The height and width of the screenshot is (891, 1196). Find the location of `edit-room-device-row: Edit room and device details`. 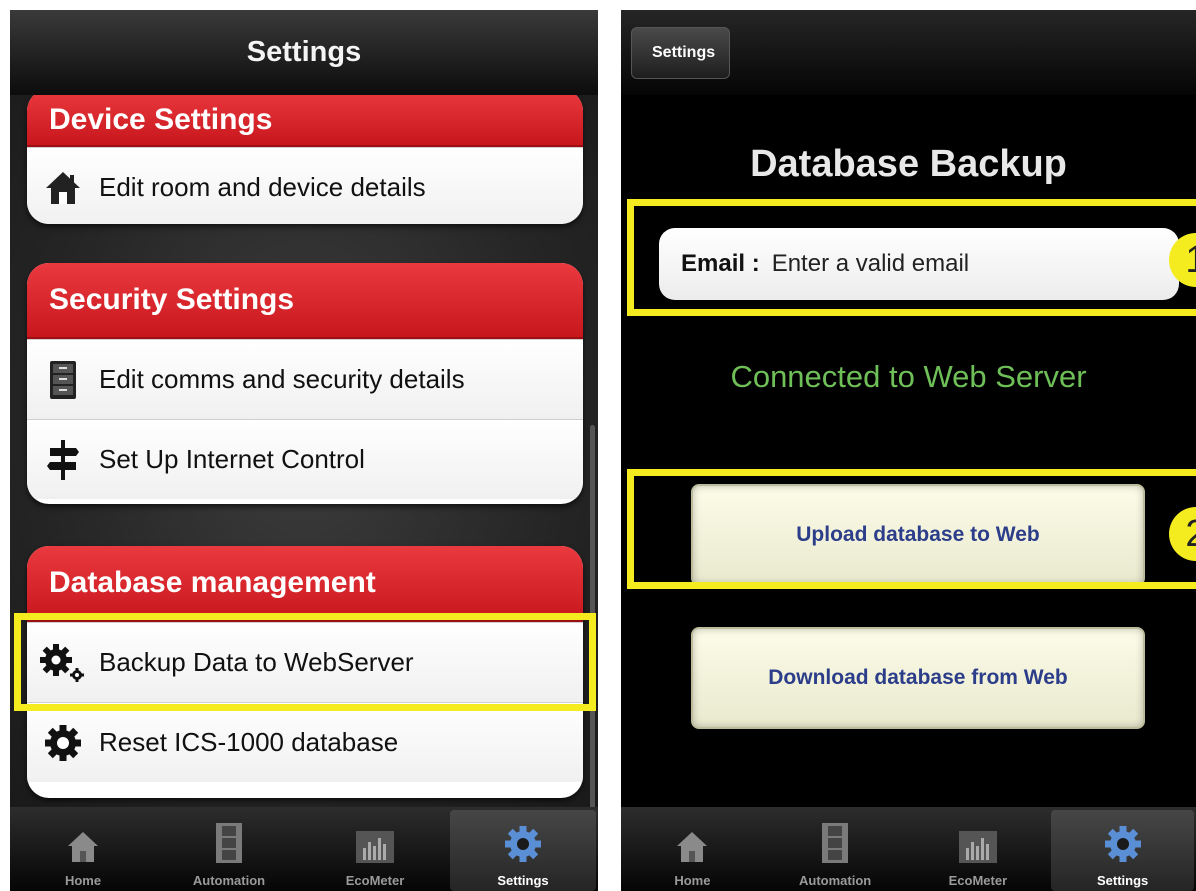

edit-room-device-row: Edit room and device details is located at coordinates (305, 185).